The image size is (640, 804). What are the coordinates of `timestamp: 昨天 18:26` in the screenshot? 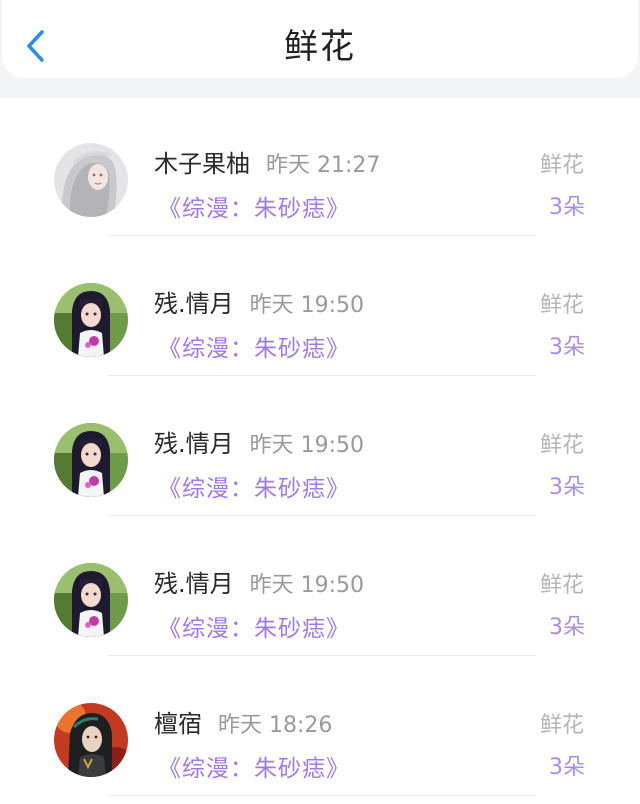 It's located at (275, 725).